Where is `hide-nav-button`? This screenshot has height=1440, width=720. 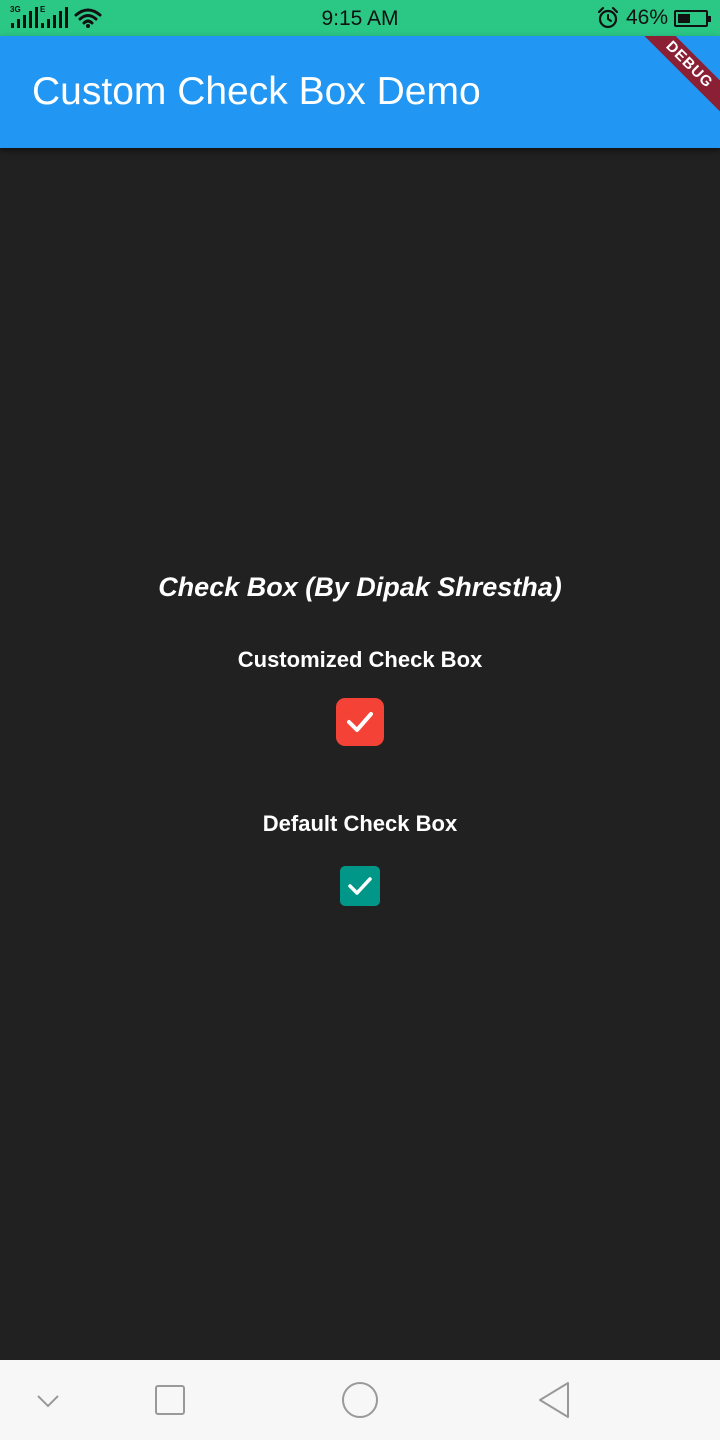
hide-nav-button is located at coordinates (48, 1400).